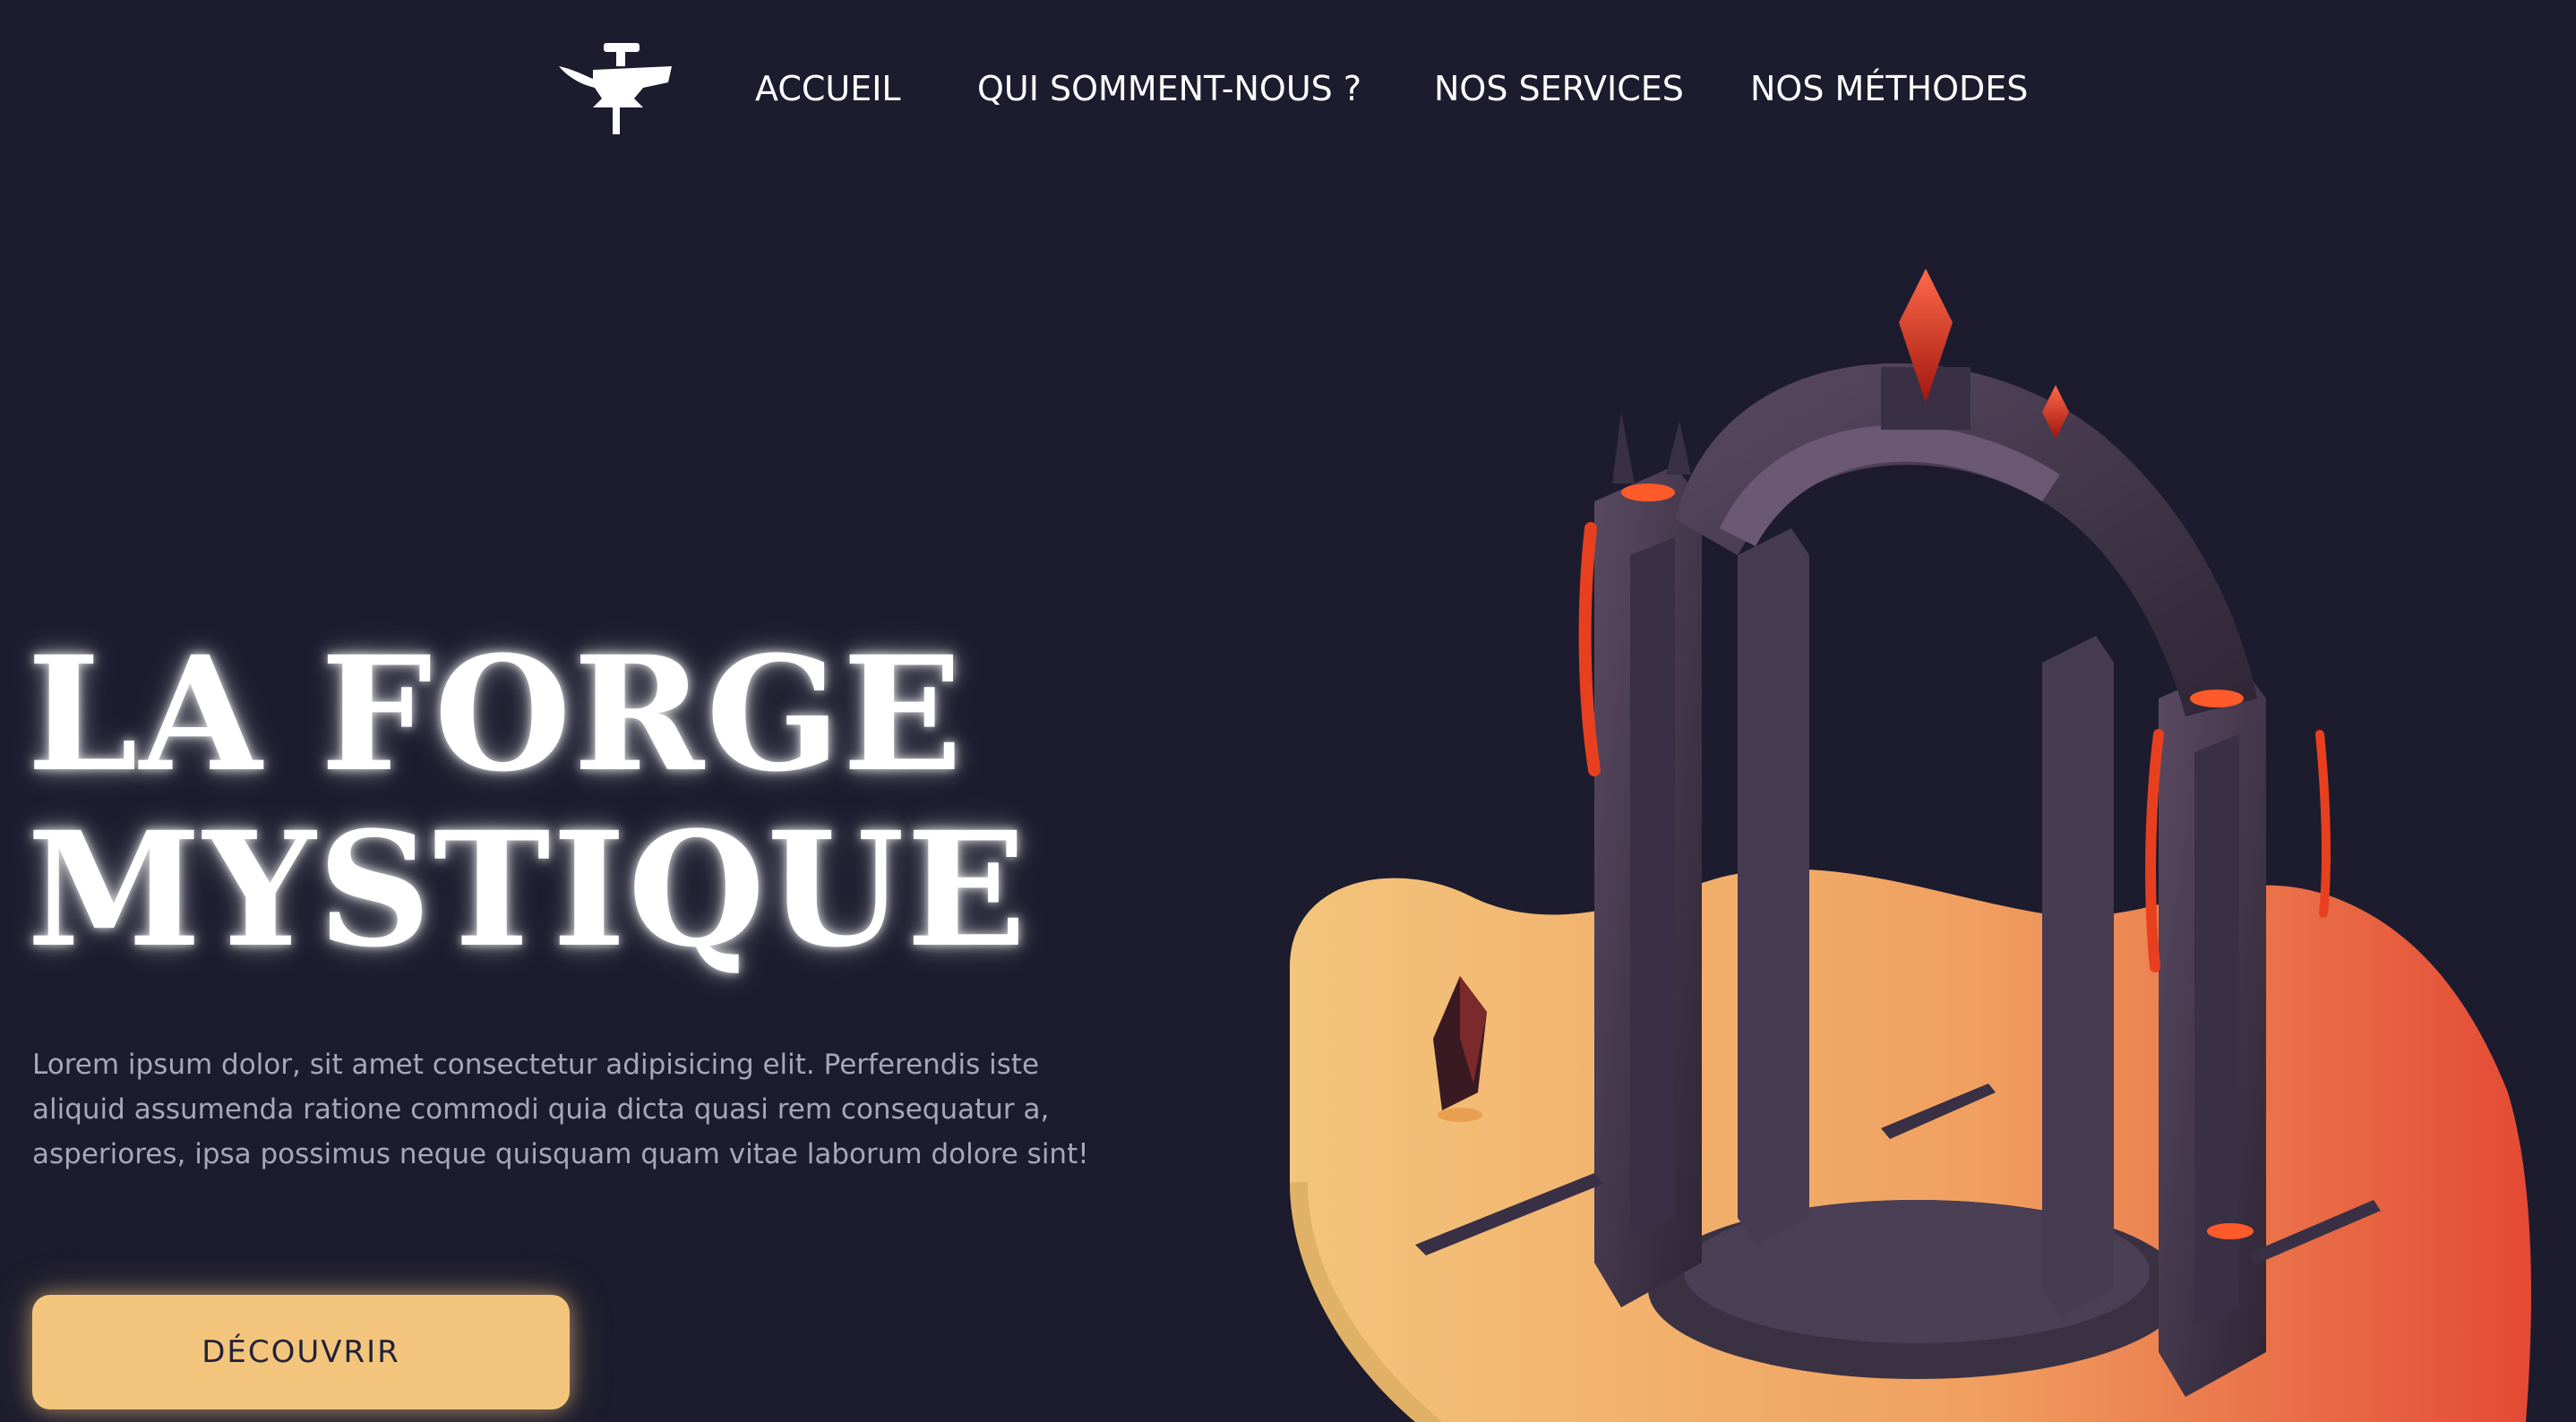  What do you see at coordinates (527, 889) in the screenshot?
I see `hero-title-line-2: MYSTIQUE` at bounding box center [527, 889].